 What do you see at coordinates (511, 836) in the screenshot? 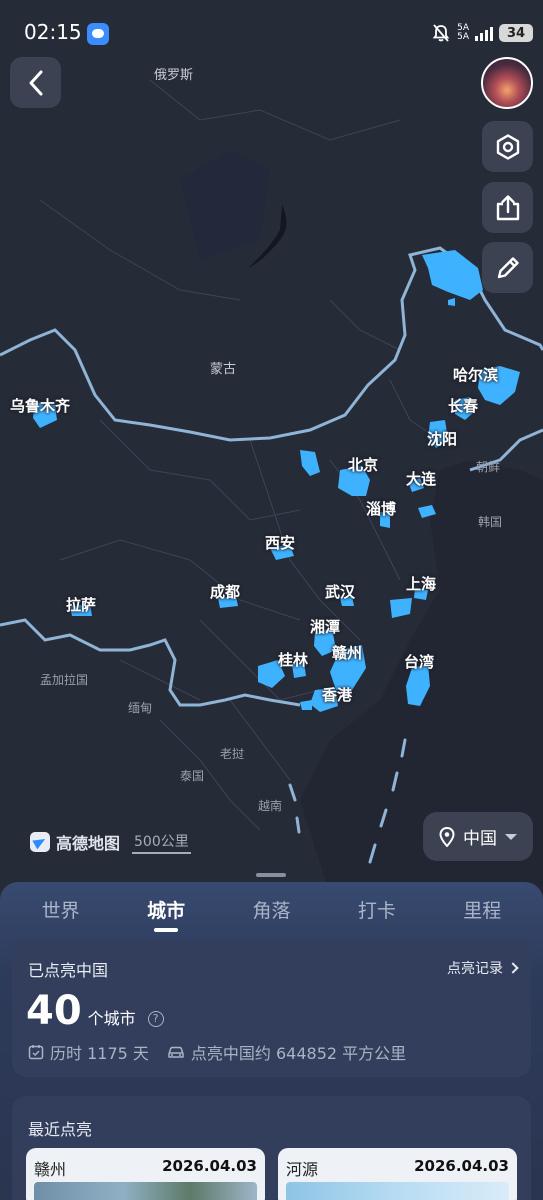
I see `chevron-down-icon` at bounding box center [511, 836].